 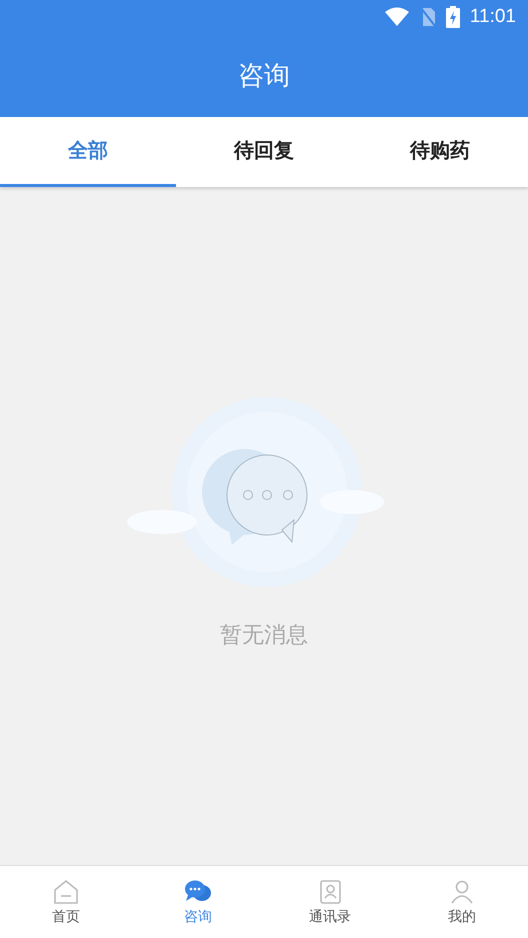 I want to click on battery-charging-icon, so click(x=453, y=17).